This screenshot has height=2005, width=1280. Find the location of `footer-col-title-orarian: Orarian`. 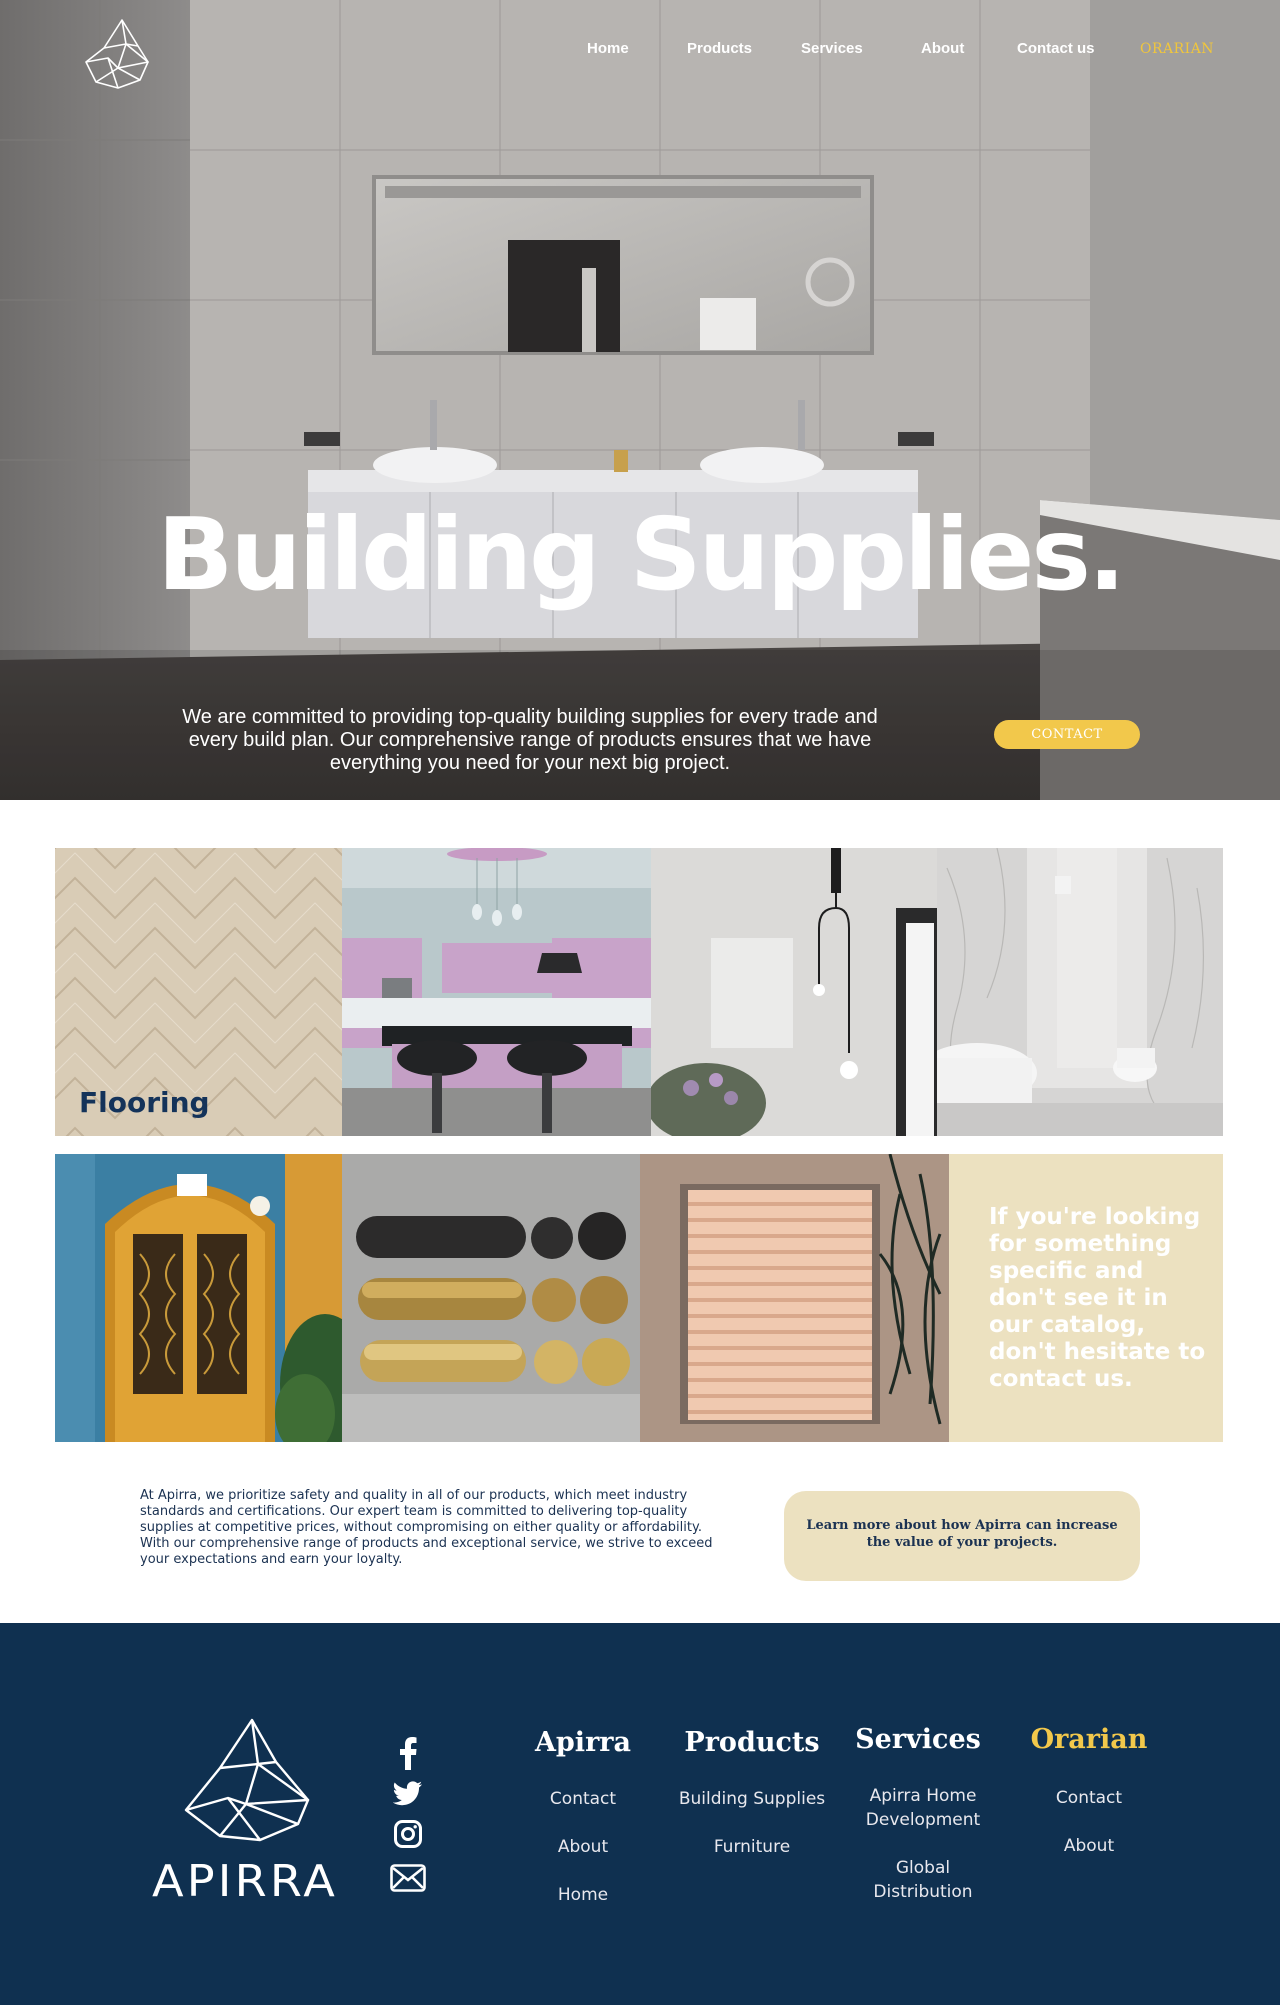

footer-col-title-orarian: Orarian is located at coordinates (1089, 1739).